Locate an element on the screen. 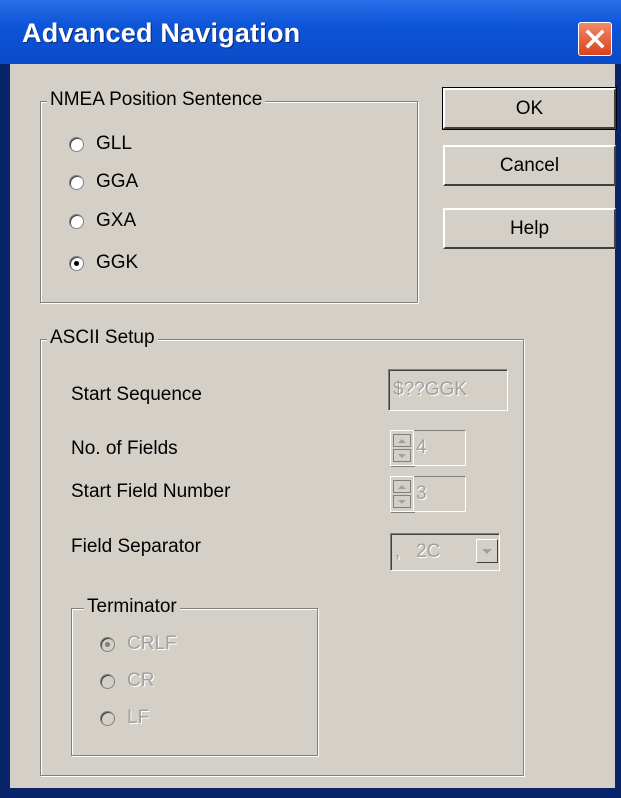  cancel-button: Cancel is located at coordinates (529, 165).